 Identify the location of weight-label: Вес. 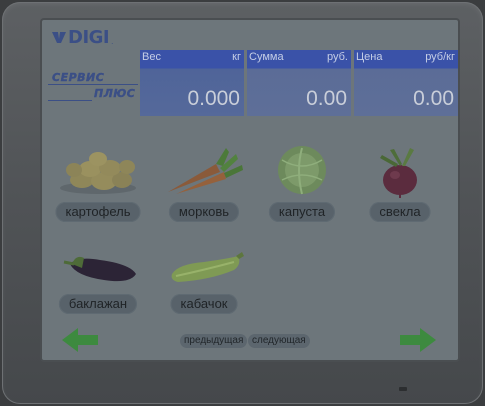
(151, 57).